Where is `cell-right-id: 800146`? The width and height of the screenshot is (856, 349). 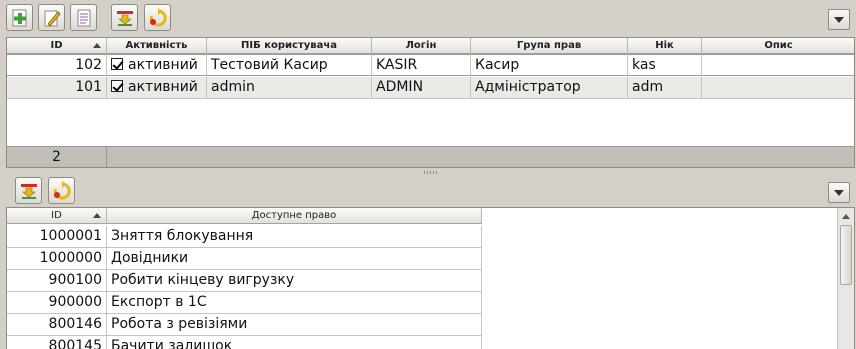
cell-right-id: 800146 is located at coordinates (57, 325).